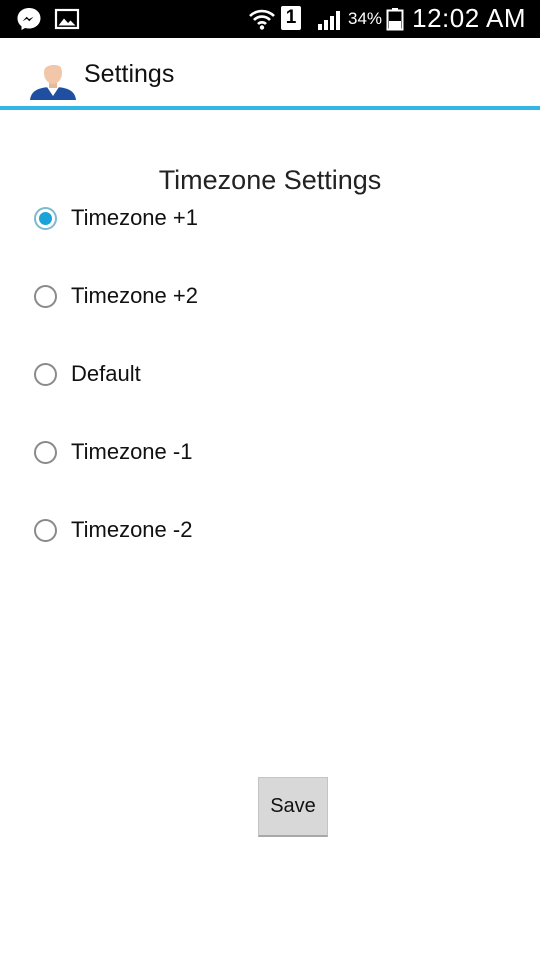 Image resolution: width=540 pixels, height=960 pixels. Describe the element at coordinates (254, 218) in the screenshot. I see `radio-option-timezone-plus-1: Timezone +1` at that location.